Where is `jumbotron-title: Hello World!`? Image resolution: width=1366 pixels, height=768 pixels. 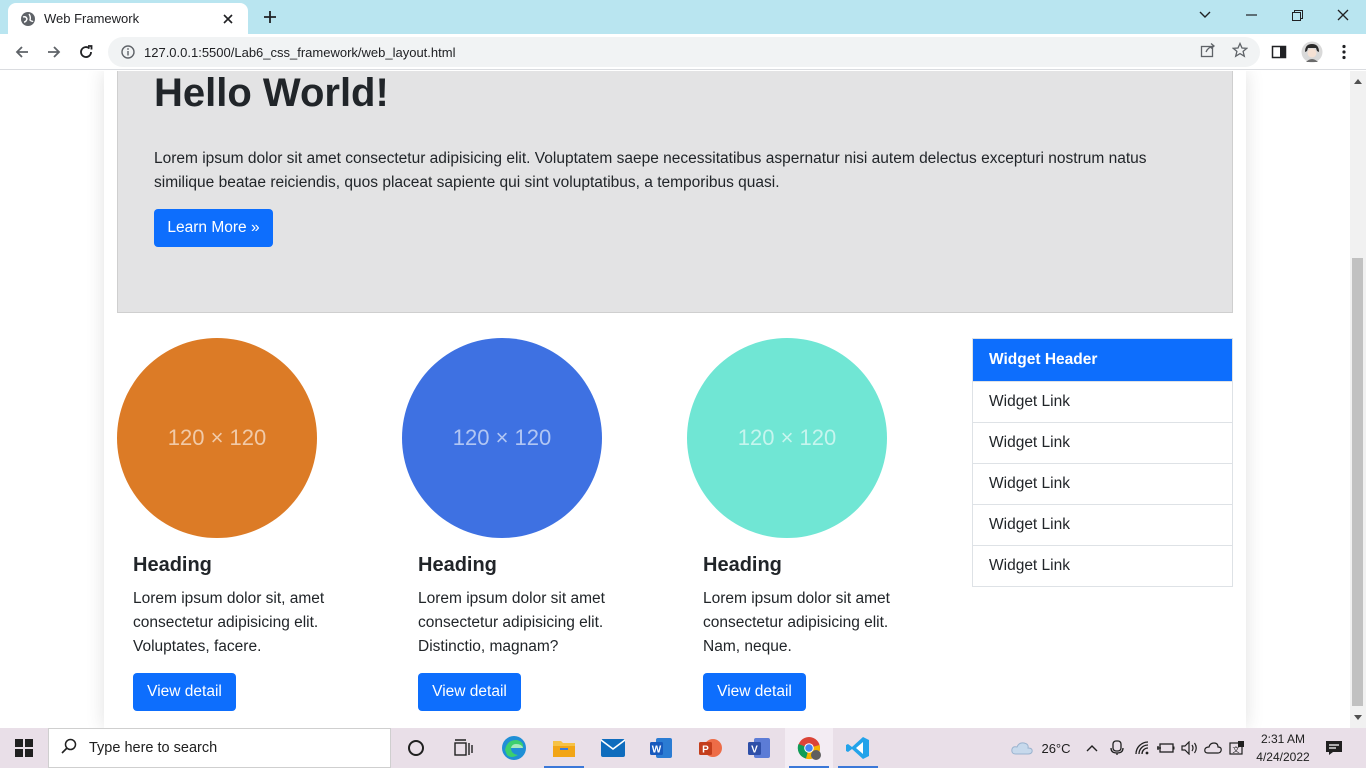 jumbotron-title: Hello World! is located at coordinates (271, 93).